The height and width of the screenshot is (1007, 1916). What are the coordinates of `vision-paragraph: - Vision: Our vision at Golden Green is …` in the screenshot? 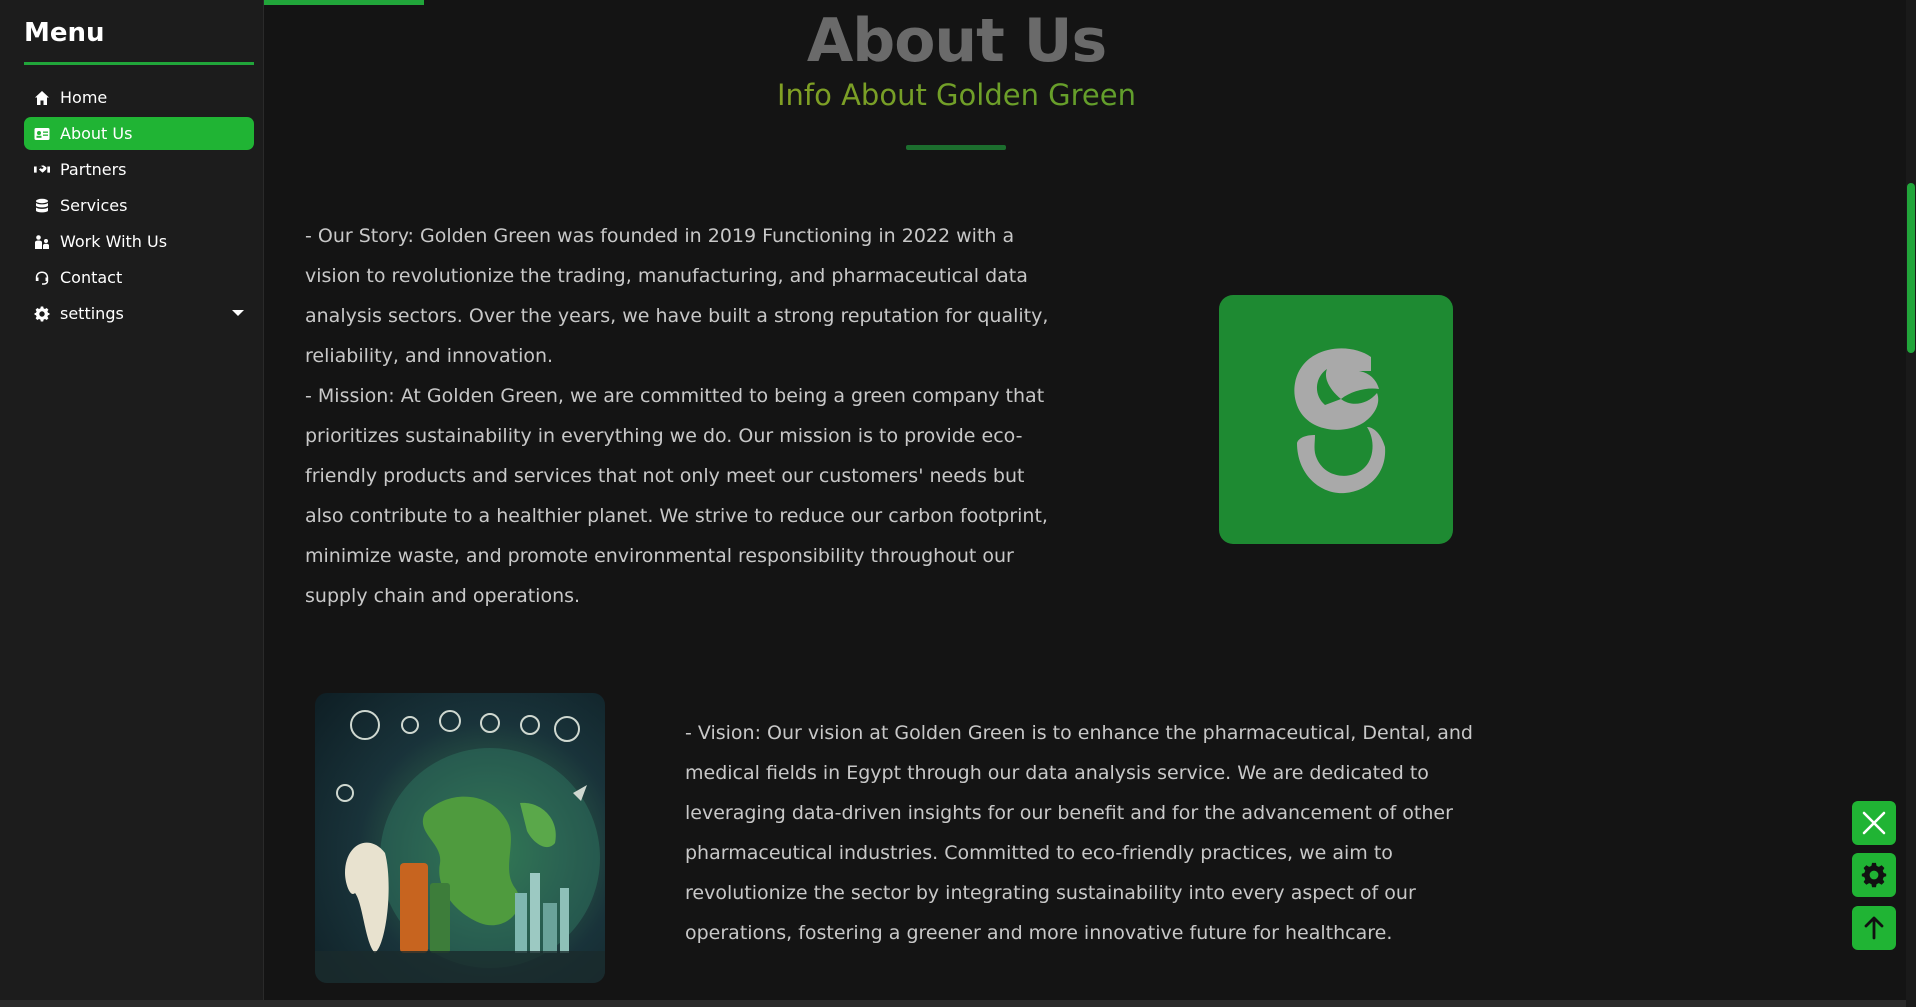 It's located at (1079, 833).